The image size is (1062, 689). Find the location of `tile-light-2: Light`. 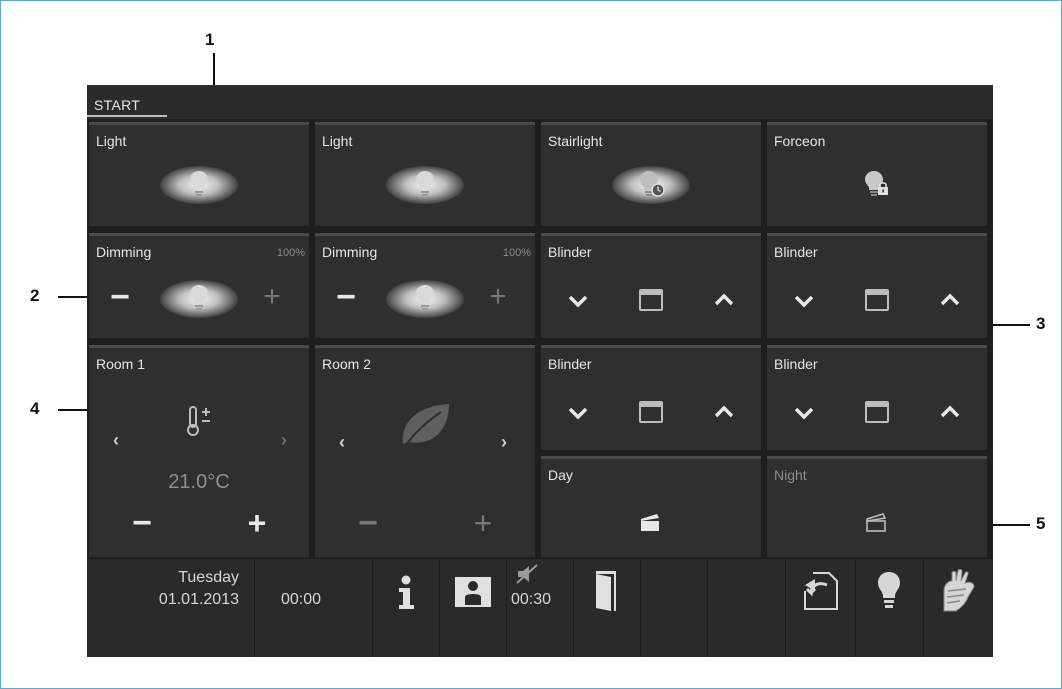

tile-light-2: Light is located at coordinates (425, 174).